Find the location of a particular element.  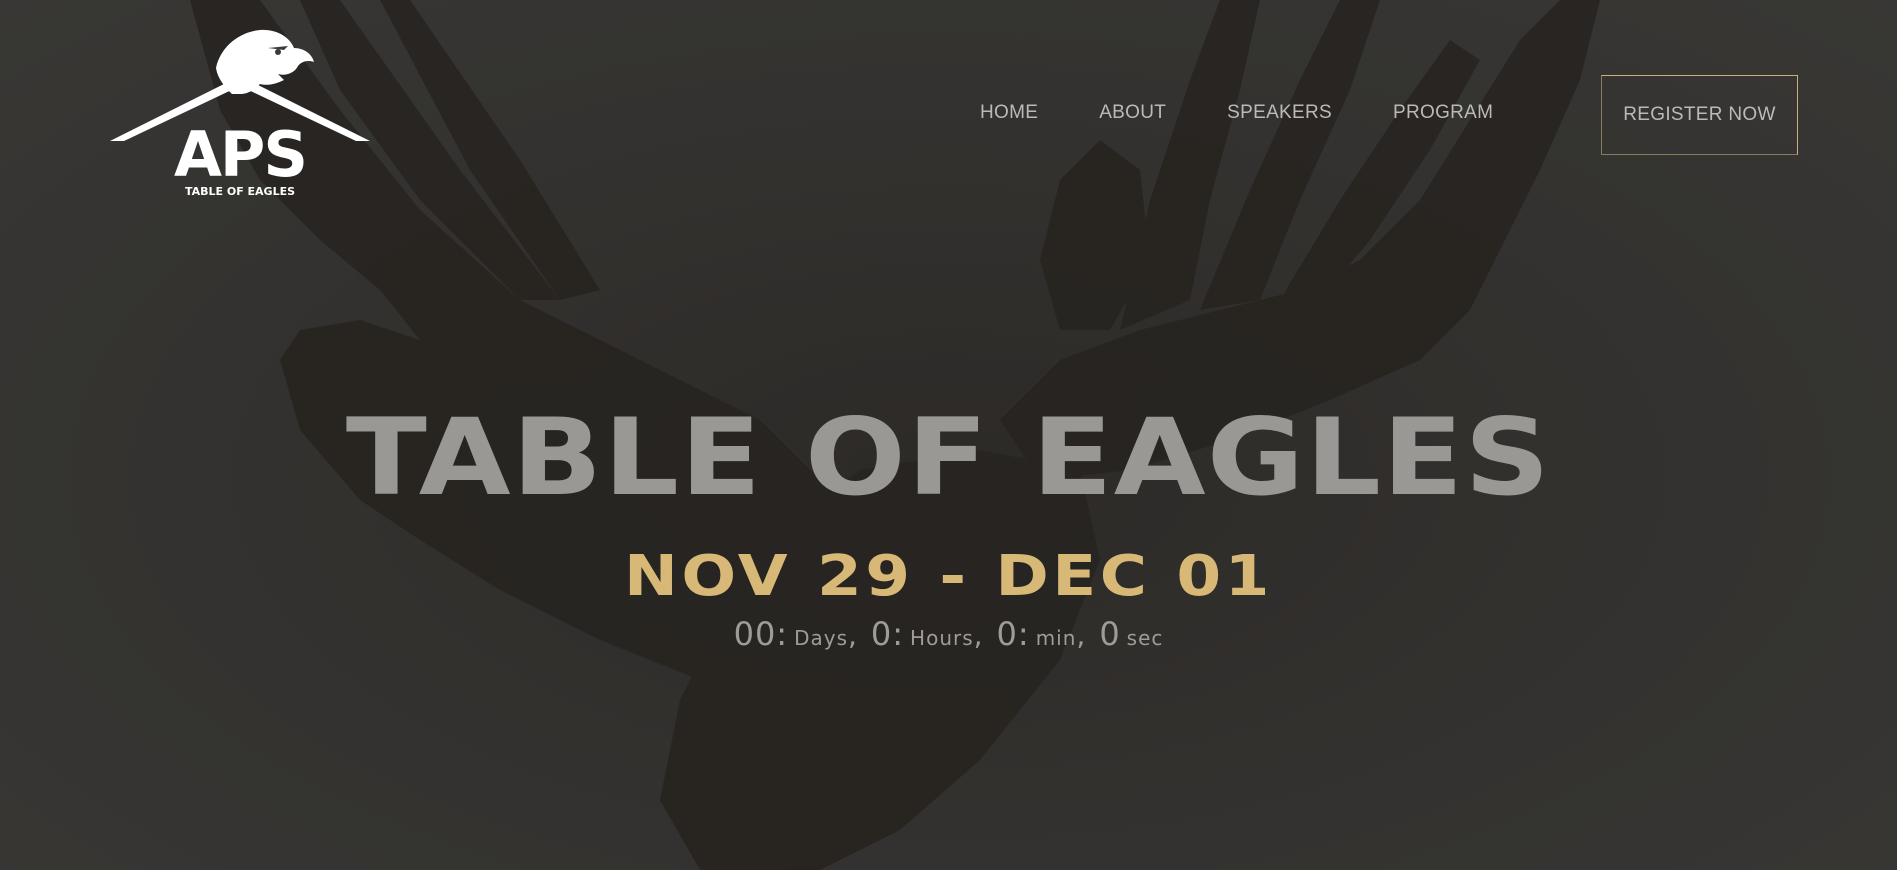

nav-item-program: PROGRAM is located at coordinates (1443, 113).